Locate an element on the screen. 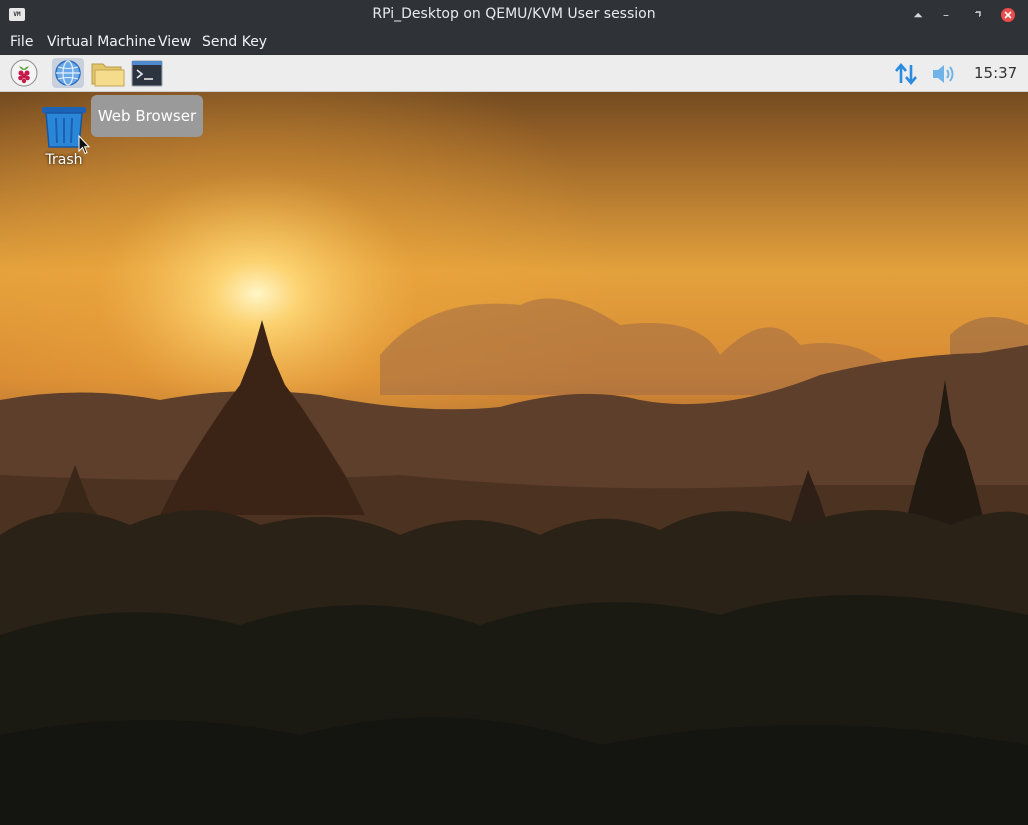 This screenshot has height=825, width=1028. close-button is located at coordinates (1008, 15).